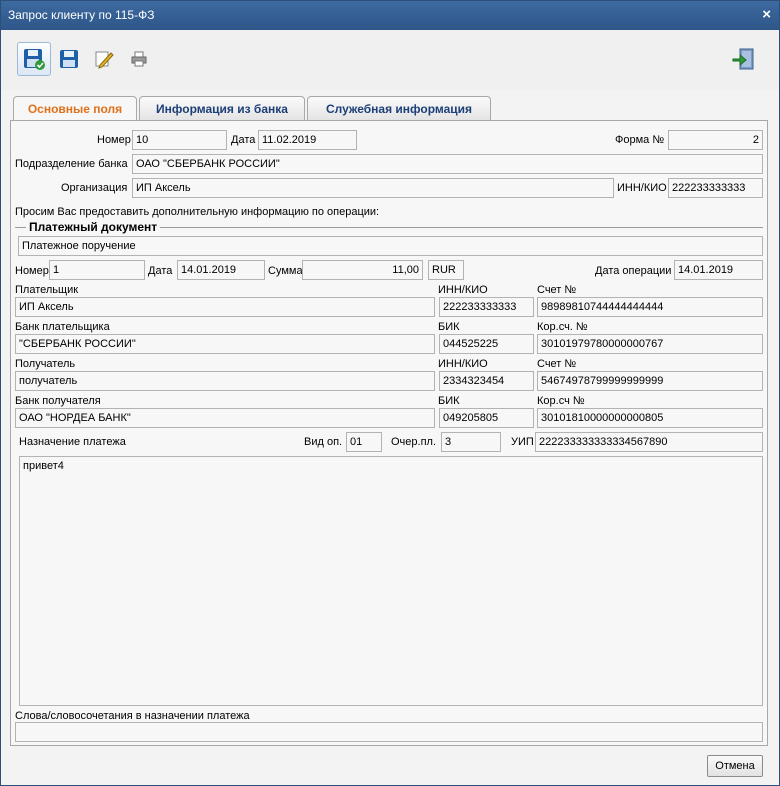 This screenshot has width=780, height=786. Describe the element at coordinates (449, 327) in the screenshot. I see `payer-bik-label: БИК` at that location.